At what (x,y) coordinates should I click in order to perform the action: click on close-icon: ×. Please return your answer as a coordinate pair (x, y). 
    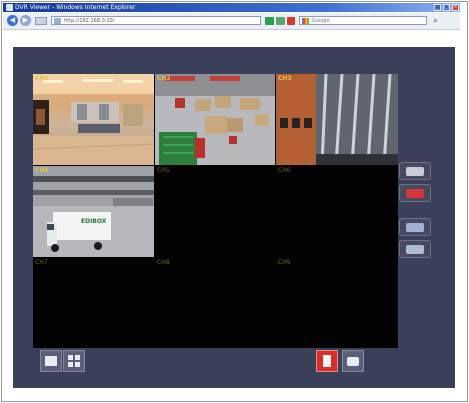
    Looking at the image, I should click on (455, 7).